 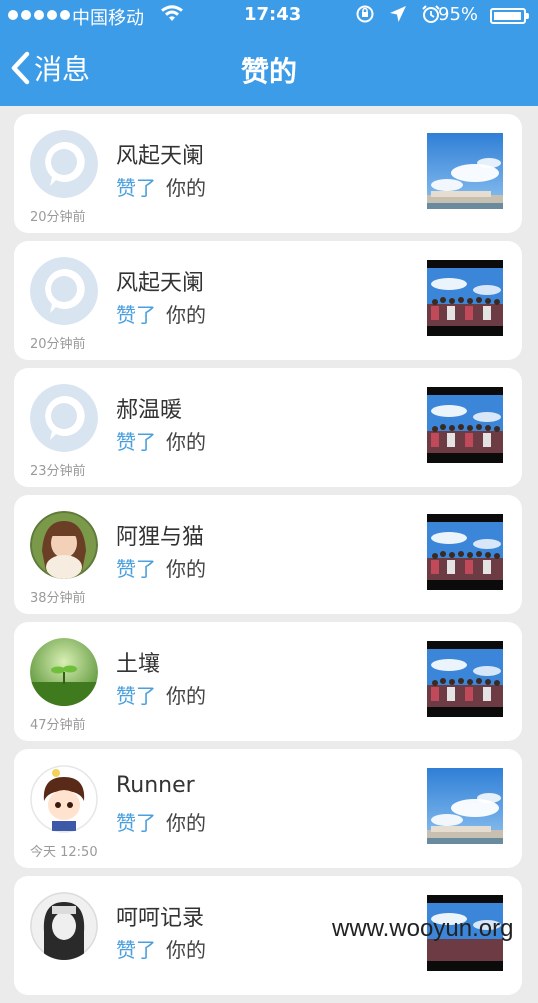 I want to click on app-header: 中国移动 17:43 95% 消息 赞的, so click(x=269, y=53).